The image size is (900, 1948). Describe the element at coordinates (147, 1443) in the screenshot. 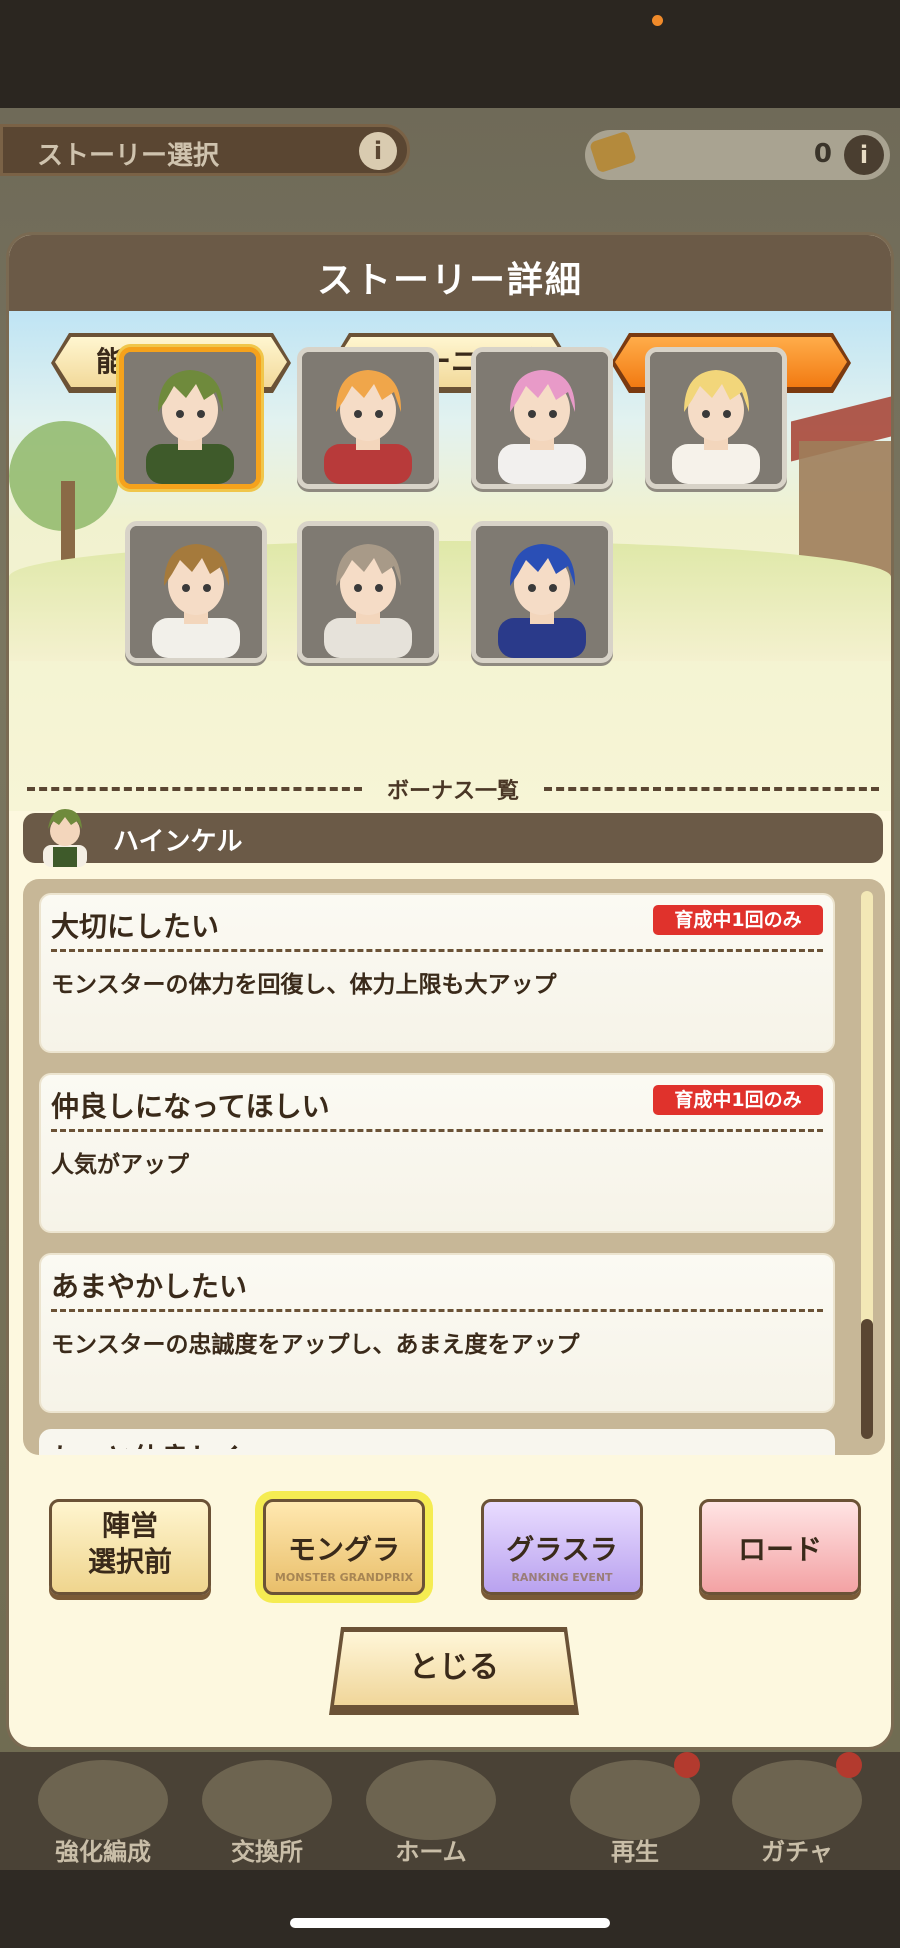

I see `bonus-title-partial: もっと仲良しく` at that location.